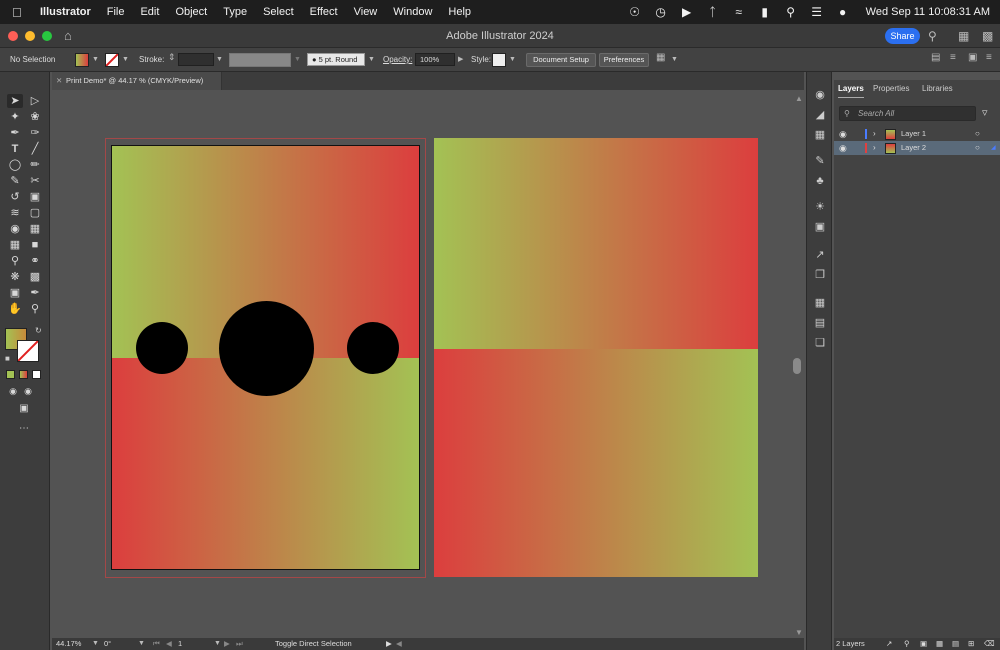 The image size is (1000, 650). What do you see at coordinates (112, 60) in the screenshot?
I see `stroke-swatch-none` at bounding box center [112, 60].